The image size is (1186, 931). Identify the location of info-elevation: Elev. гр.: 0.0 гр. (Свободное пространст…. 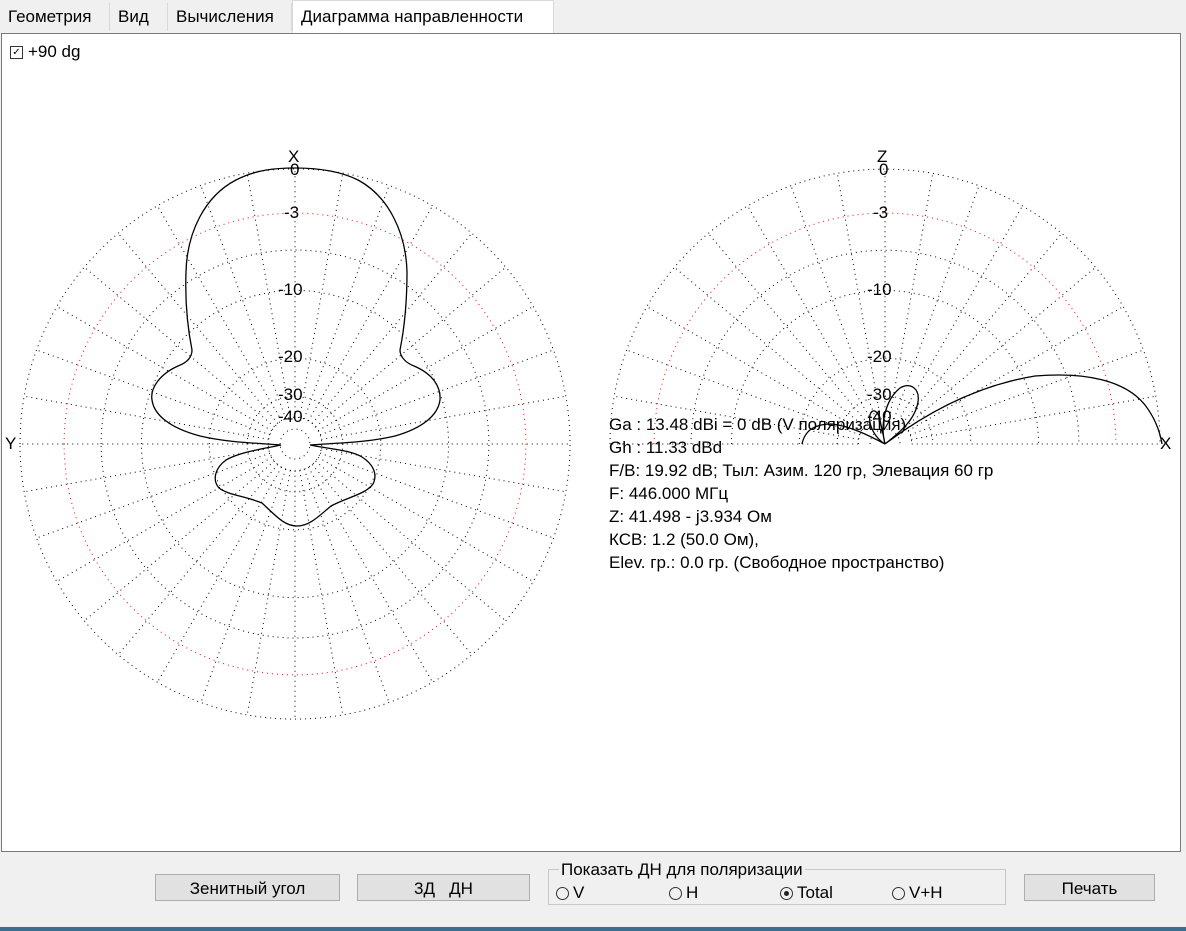
(777, 562).